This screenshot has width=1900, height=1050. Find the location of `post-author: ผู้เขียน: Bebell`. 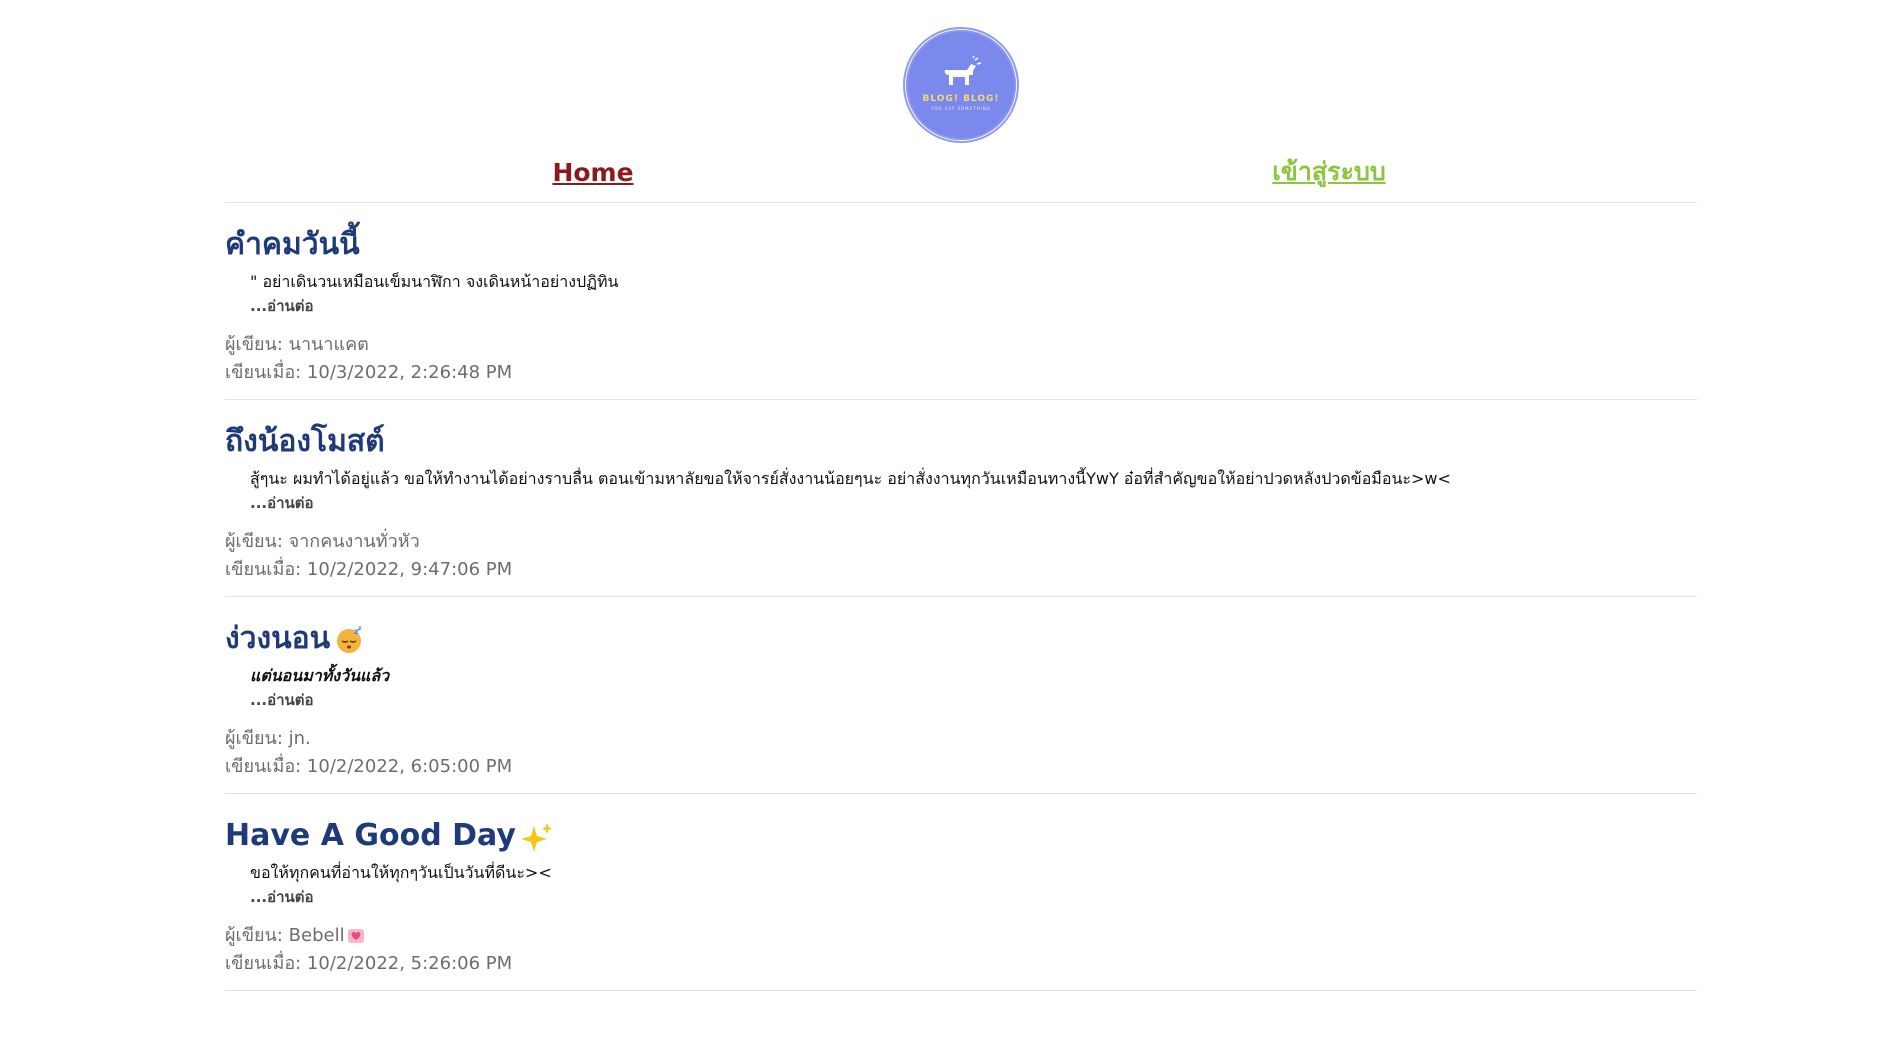

post-author: ผู้เขียน: Bebell is located at coordinates (285, 935).